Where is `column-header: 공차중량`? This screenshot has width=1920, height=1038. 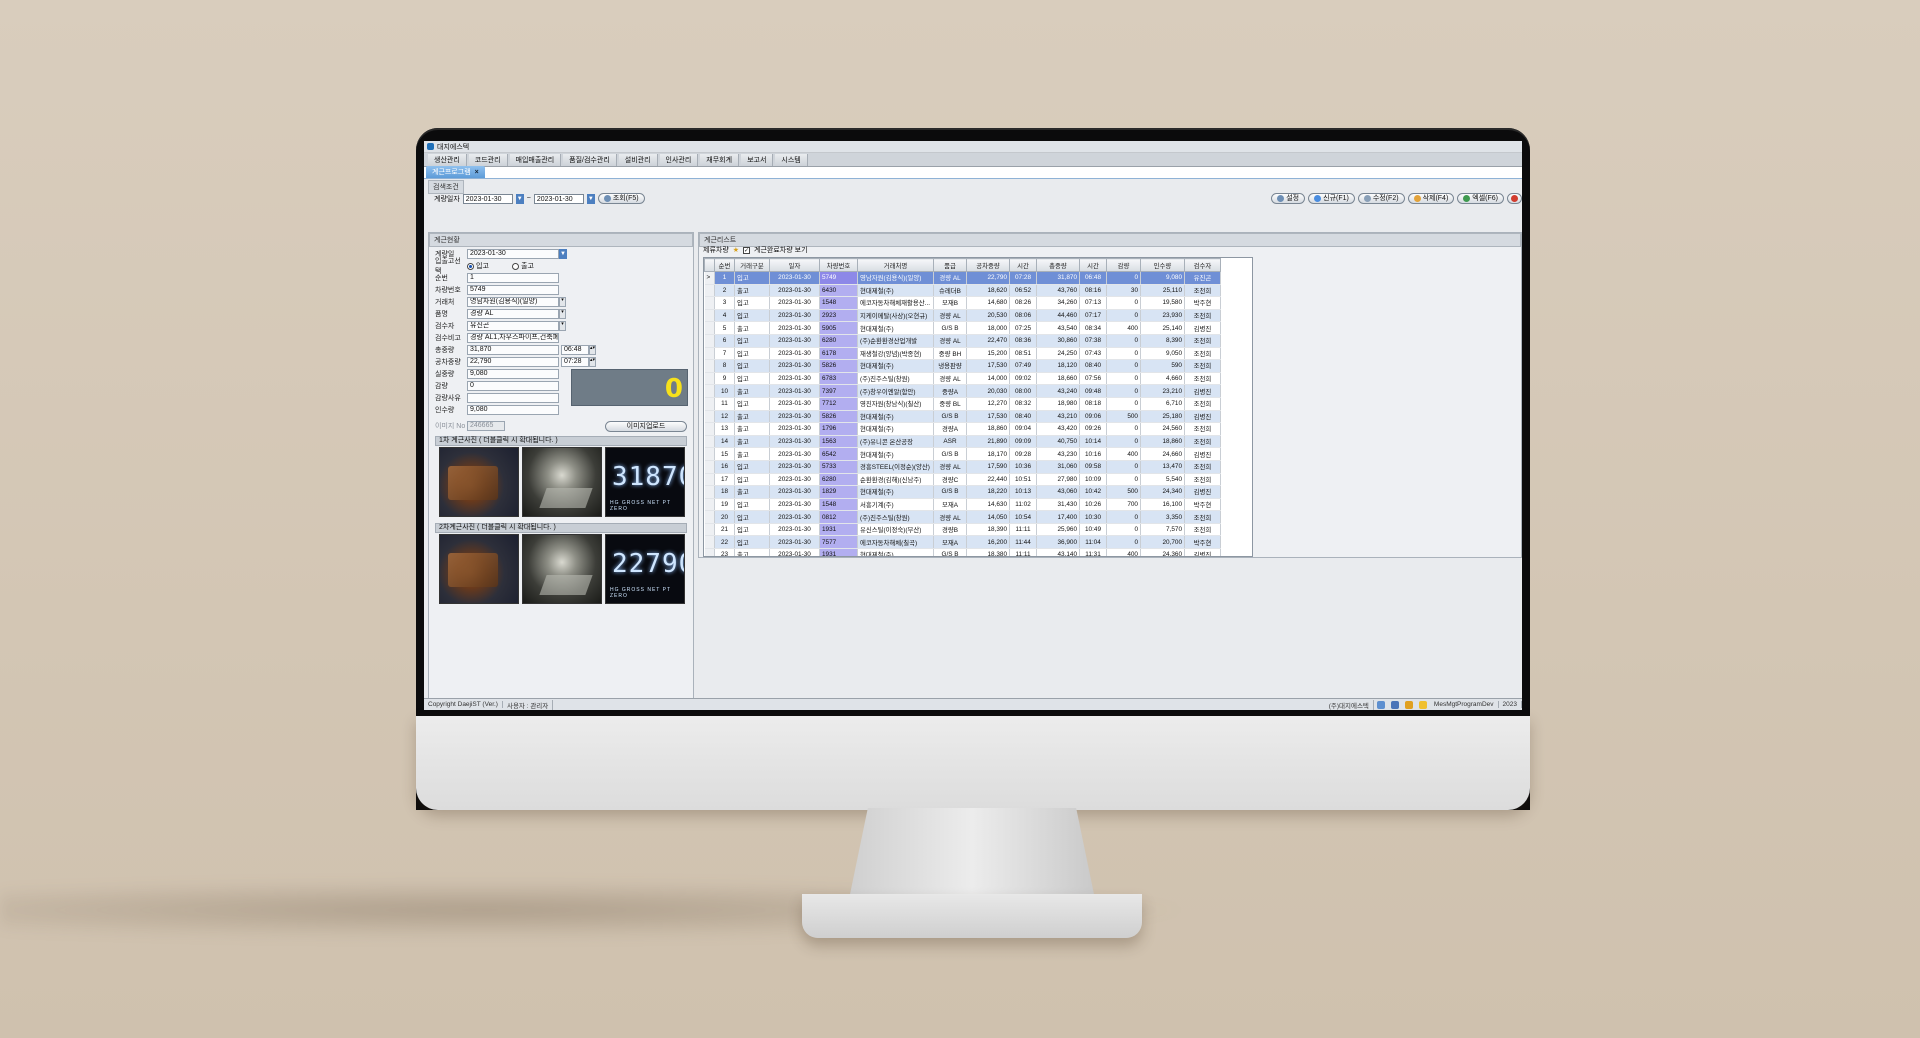
column-header: 공차중량 is located at coordinates (988, 265).